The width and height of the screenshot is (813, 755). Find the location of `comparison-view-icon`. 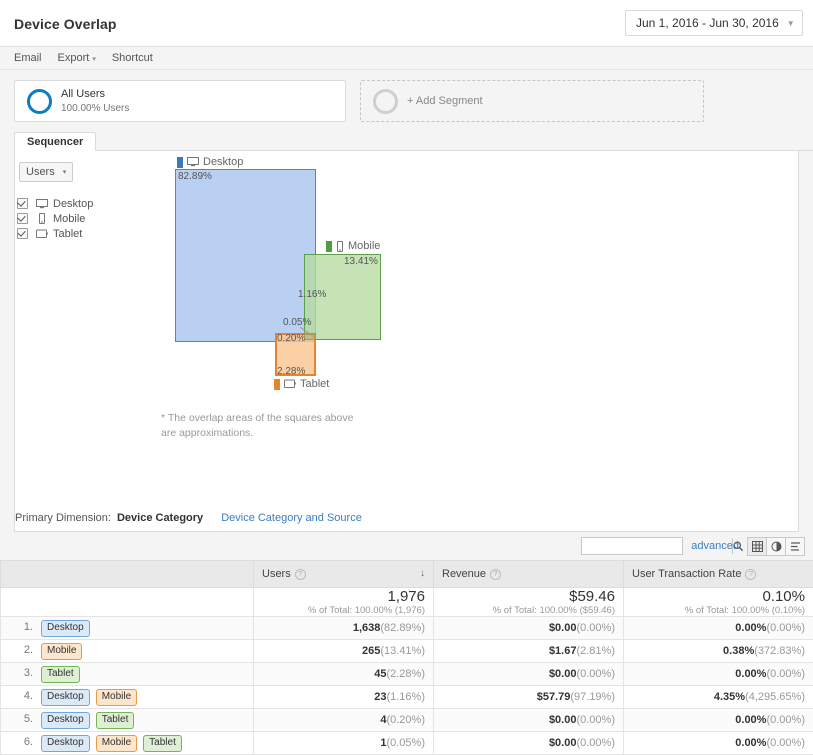

comparison-view-icon is located at coordinates (795, 546).